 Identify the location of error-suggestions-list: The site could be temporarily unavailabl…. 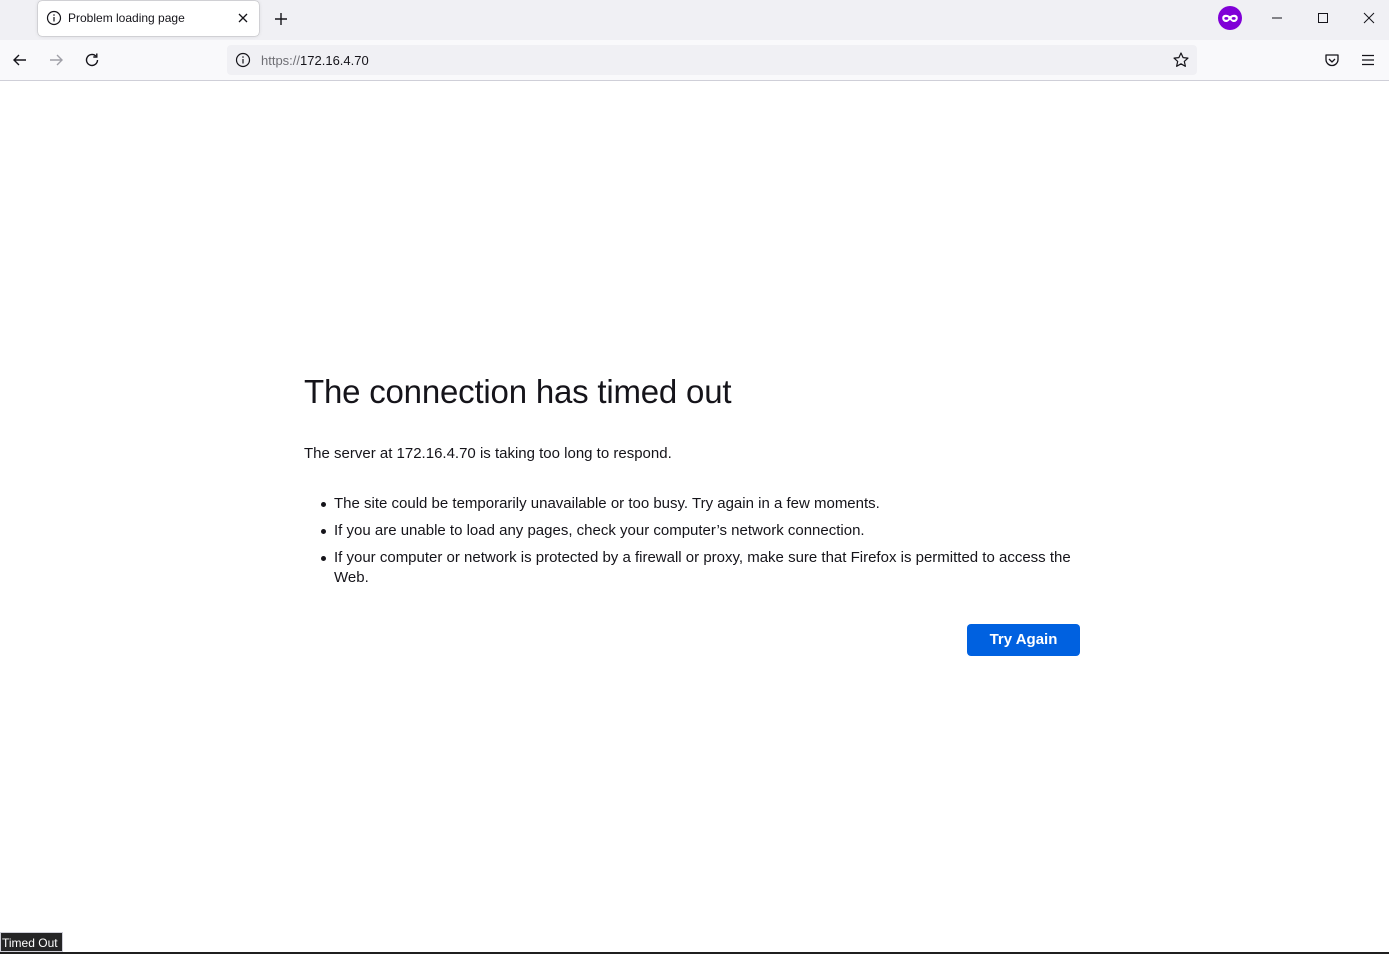
(705, 544).